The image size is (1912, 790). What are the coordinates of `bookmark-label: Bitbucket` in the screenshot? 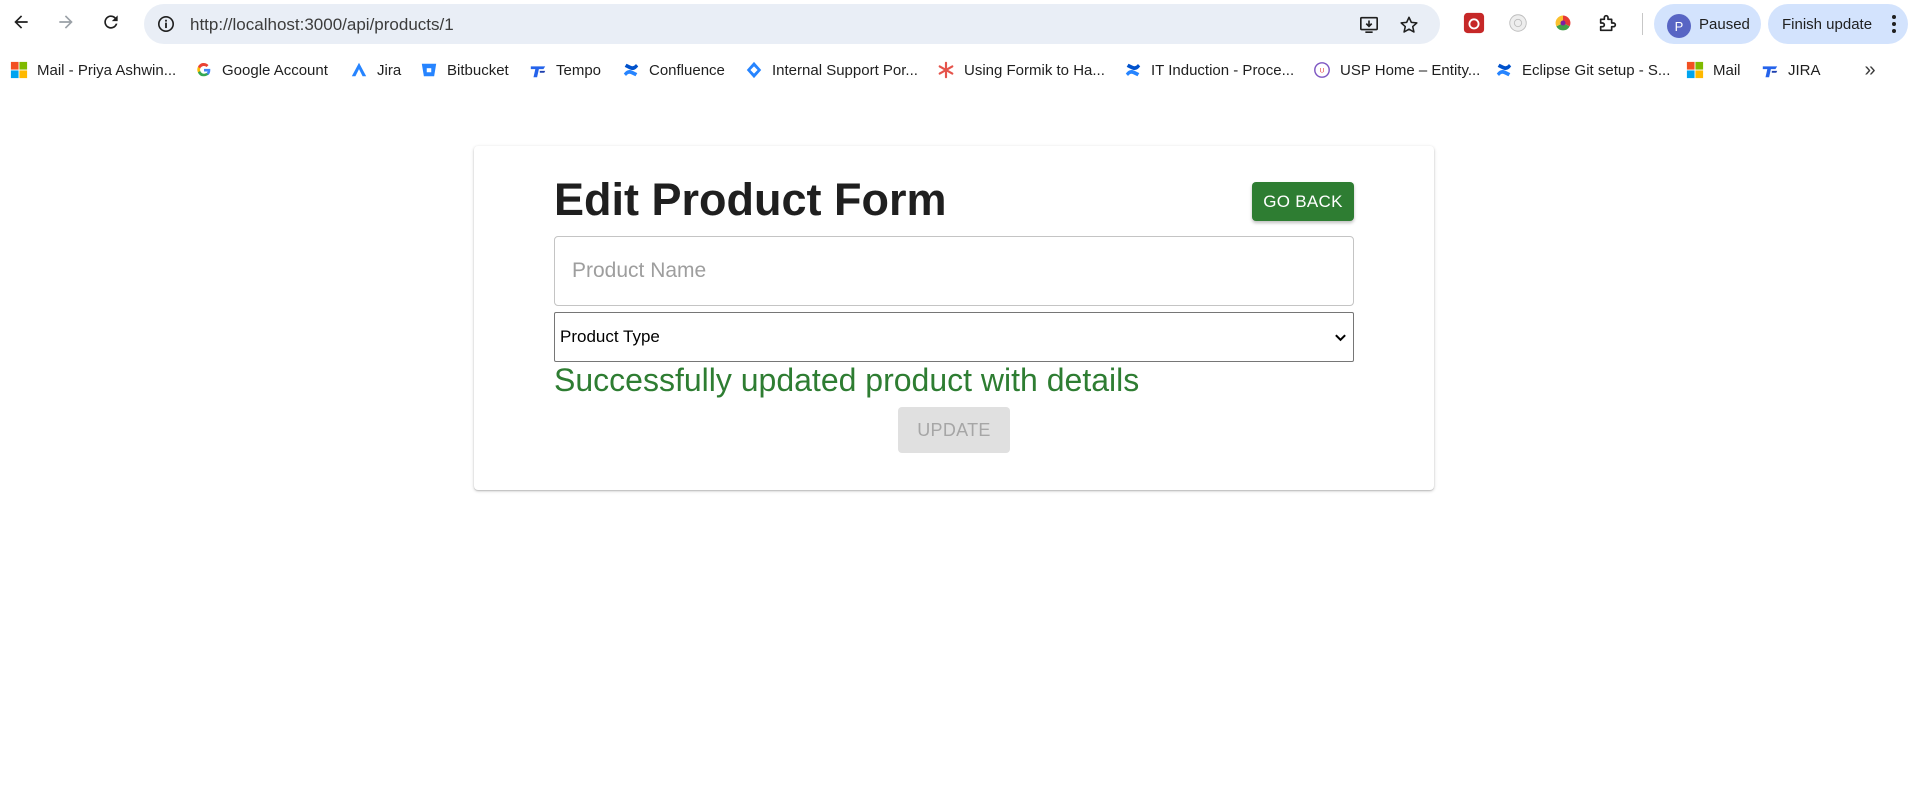 It's located at (478, 70).